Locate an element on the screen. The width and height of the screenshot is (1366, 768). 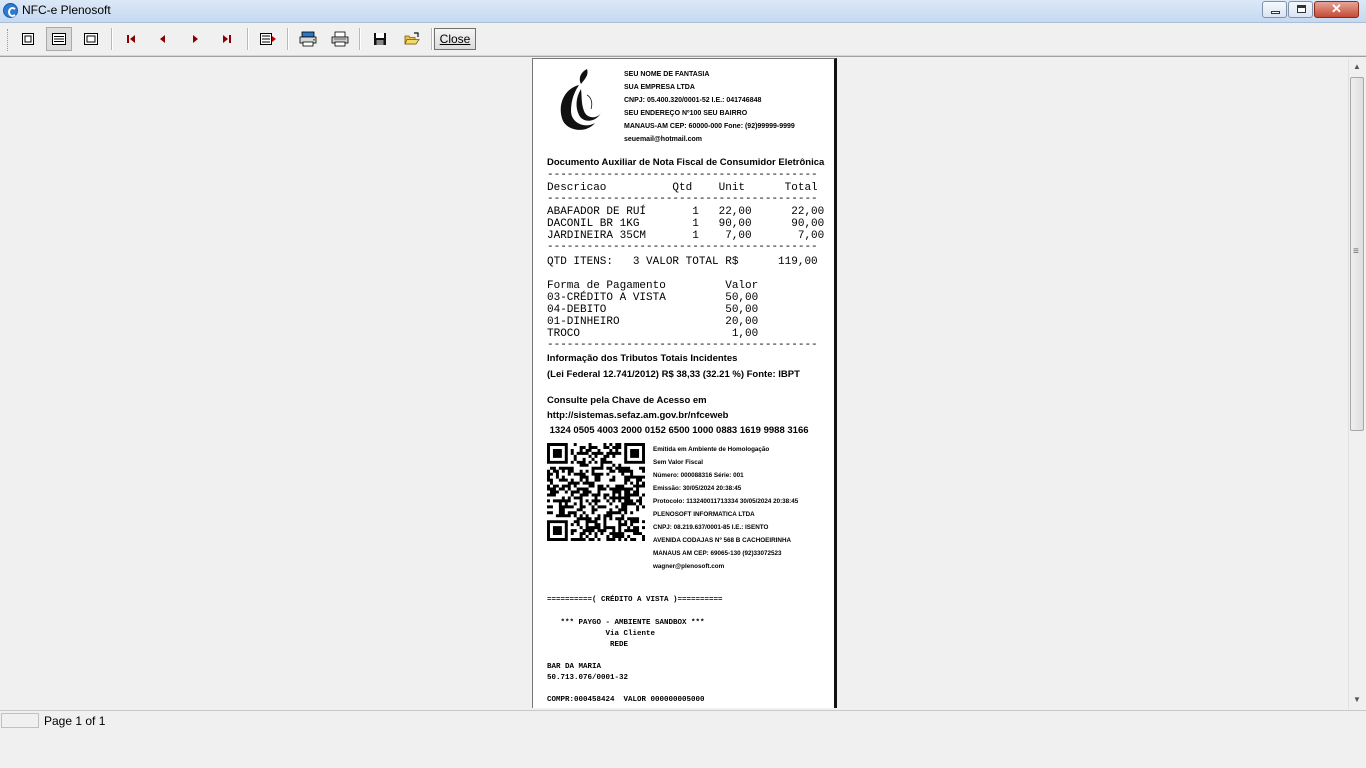
next-page-icon is located at coordinates (195, 39).